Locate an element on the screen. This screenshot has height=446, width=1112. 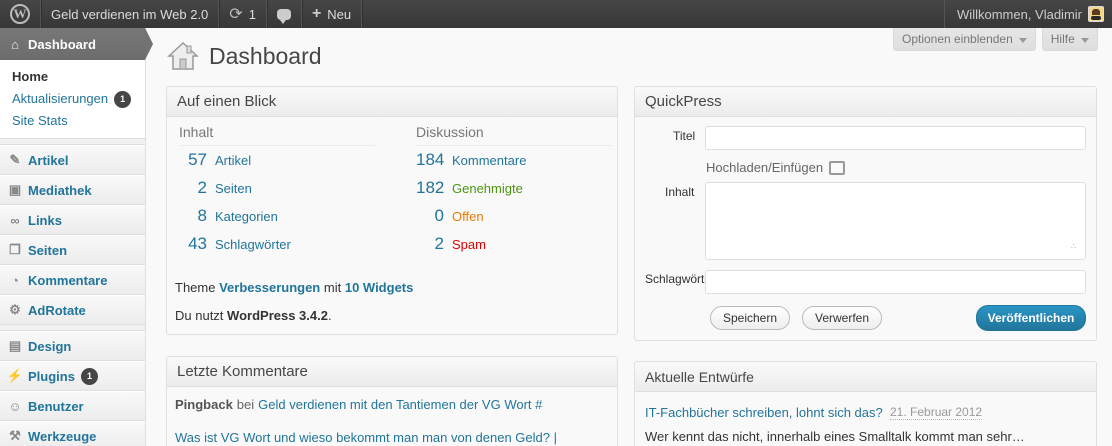
stat-row: 57 Artikel is located at coordinates (277, 160).